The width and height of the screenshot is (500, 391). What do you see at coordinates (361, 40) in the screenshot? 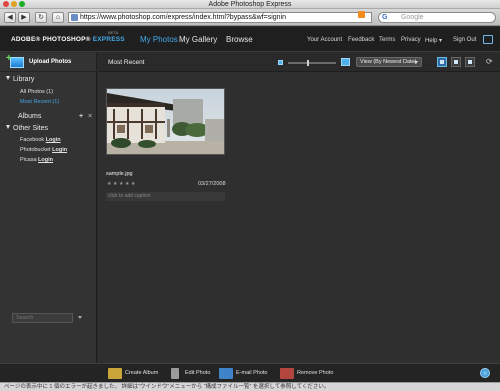
I see `feedback-link: Feedback` at bounding box center [361, 40].